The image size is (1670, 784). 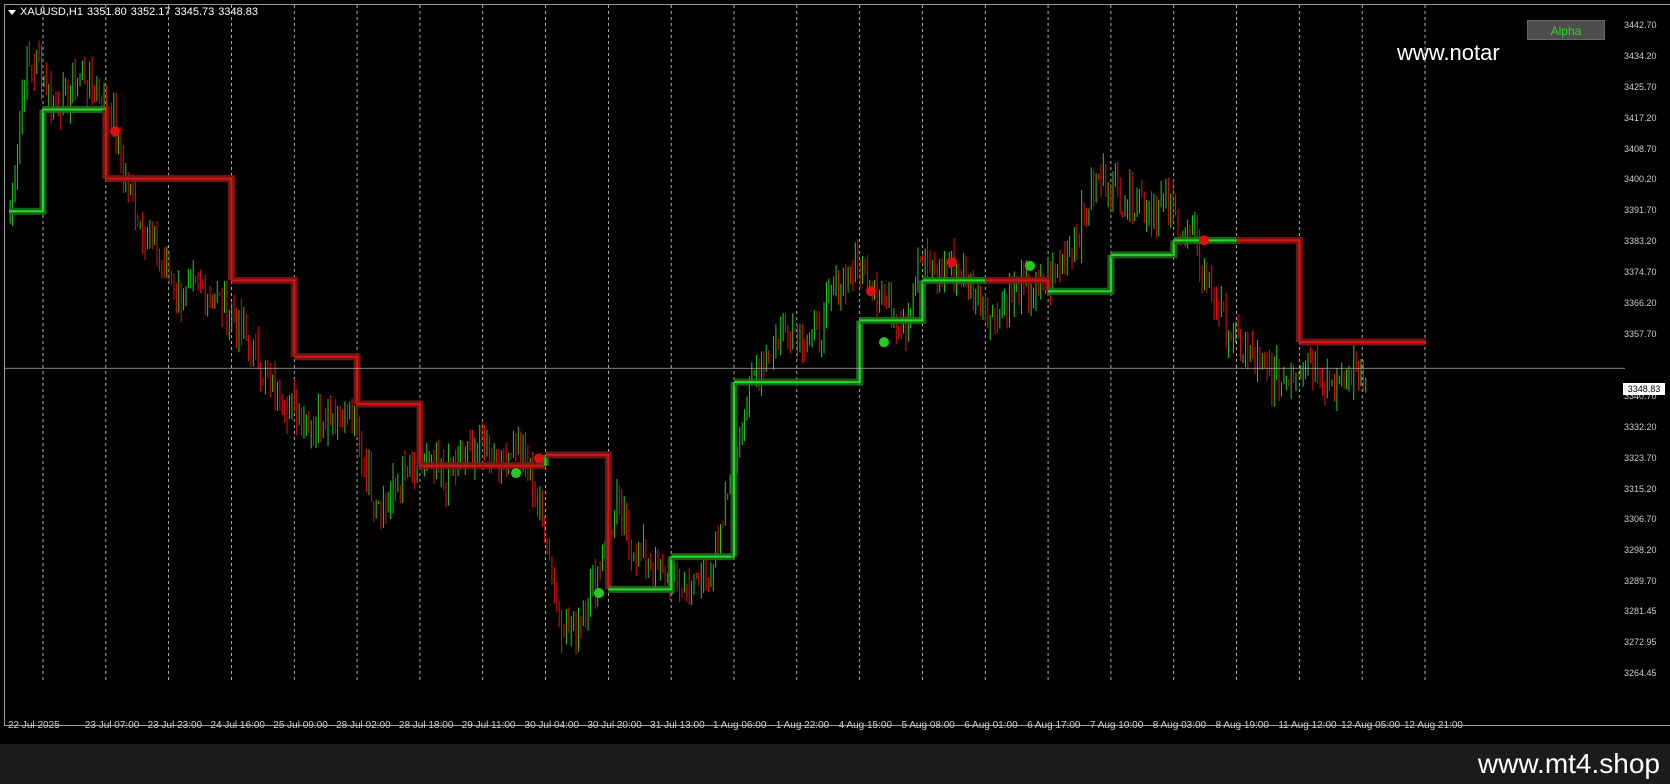 I want to click on price-tick-label: 3332.20, so click(x=1640, y=426).